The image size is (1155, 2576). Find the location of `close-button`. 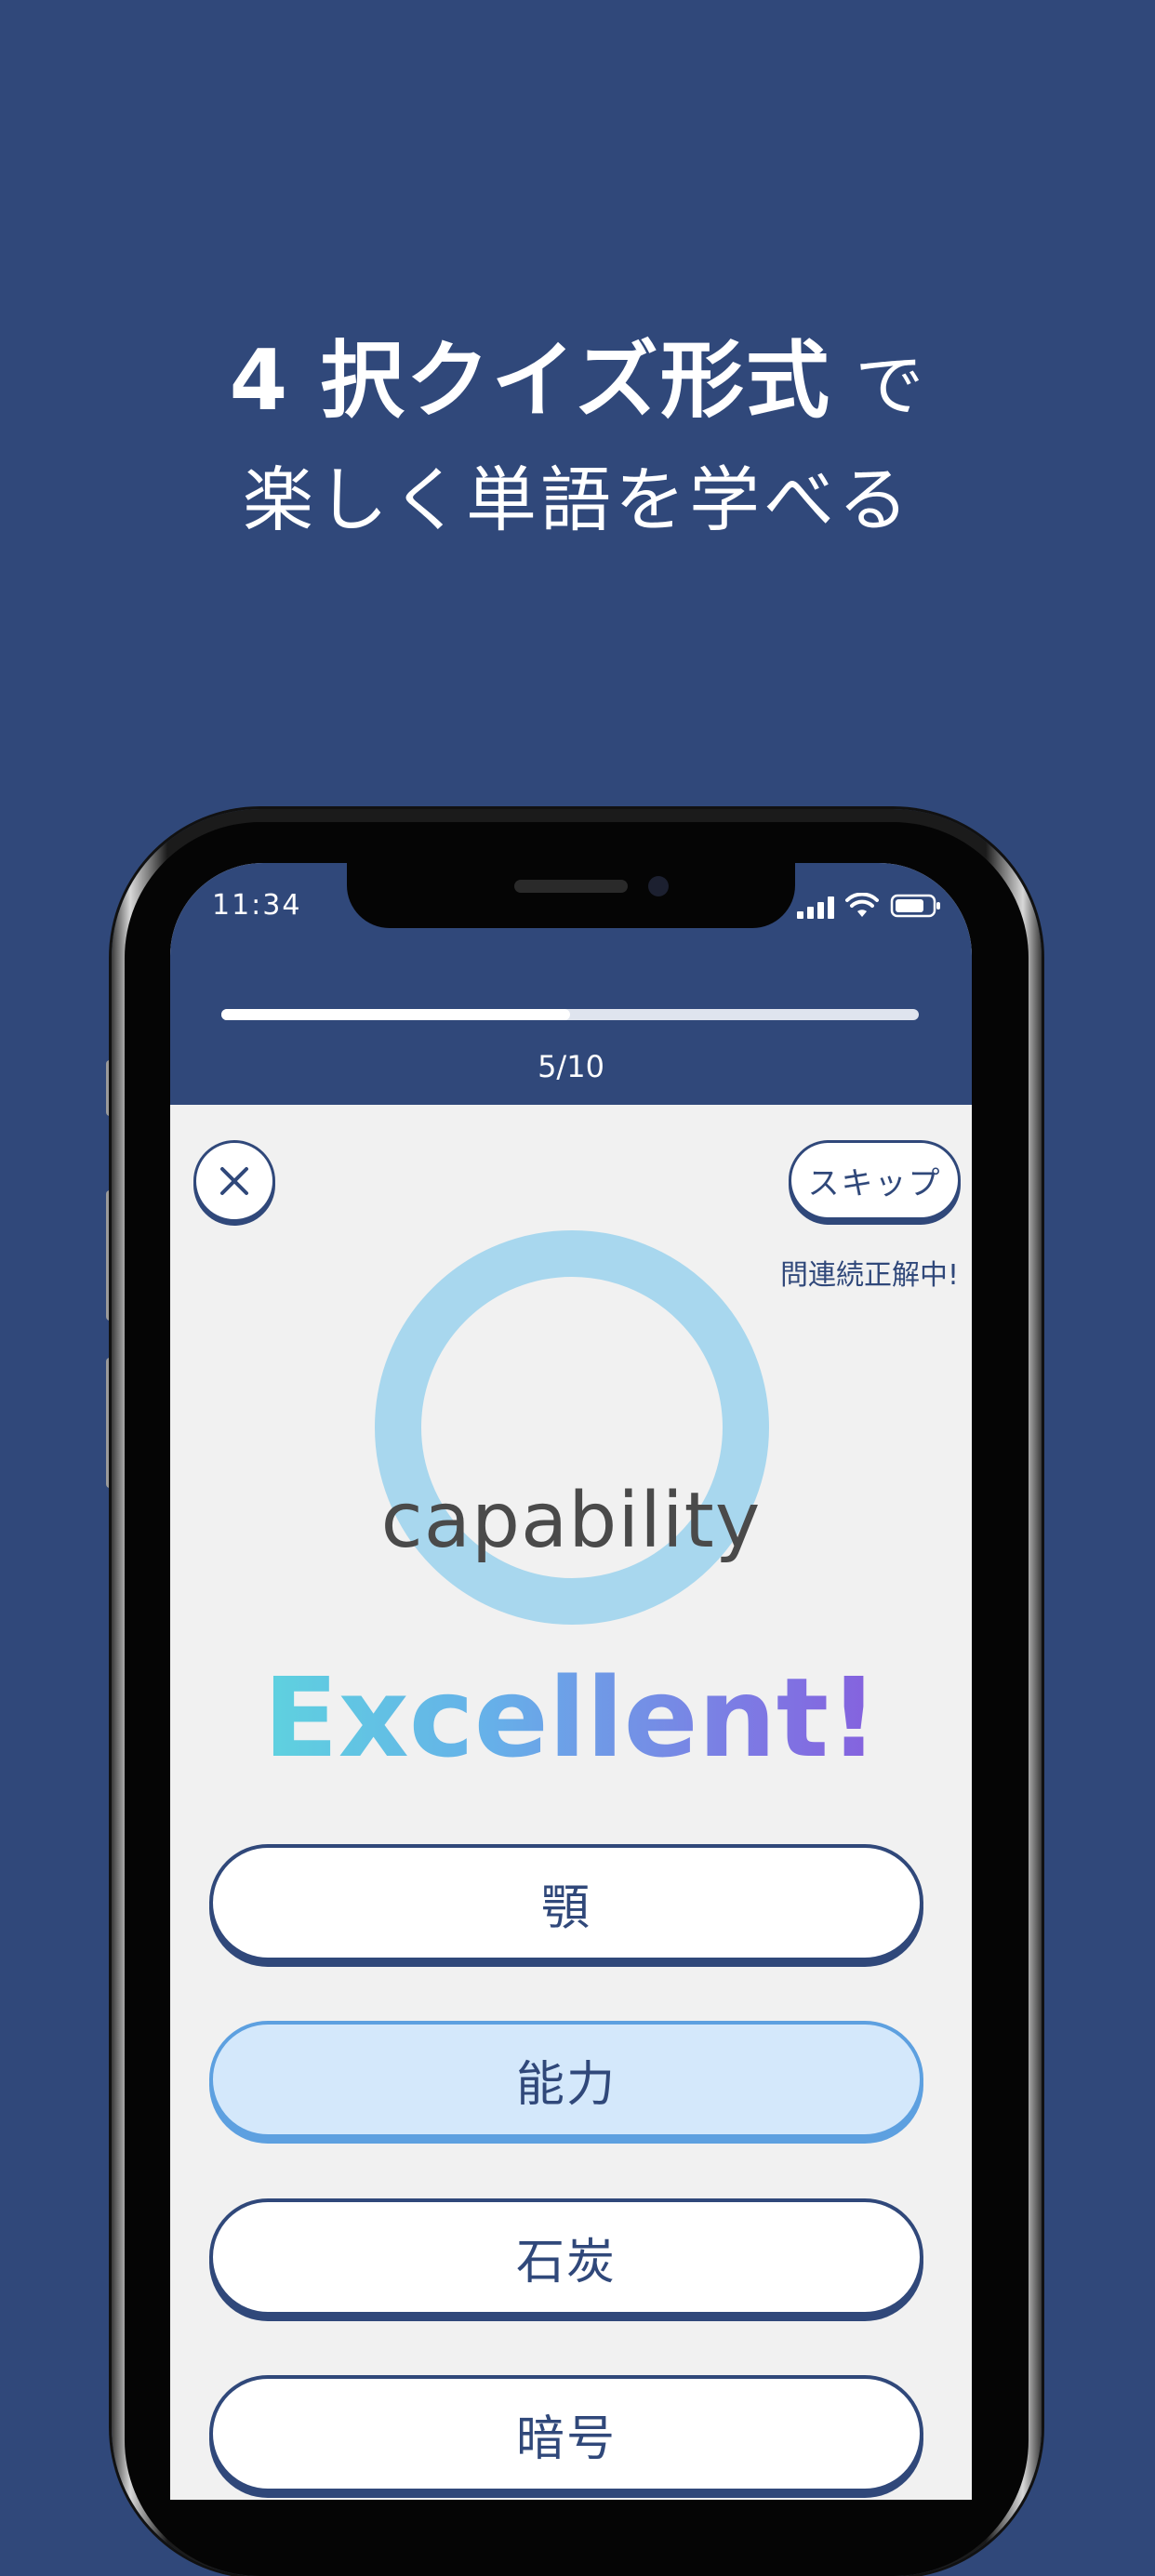

close-button is located at coordinates (234, 1181).